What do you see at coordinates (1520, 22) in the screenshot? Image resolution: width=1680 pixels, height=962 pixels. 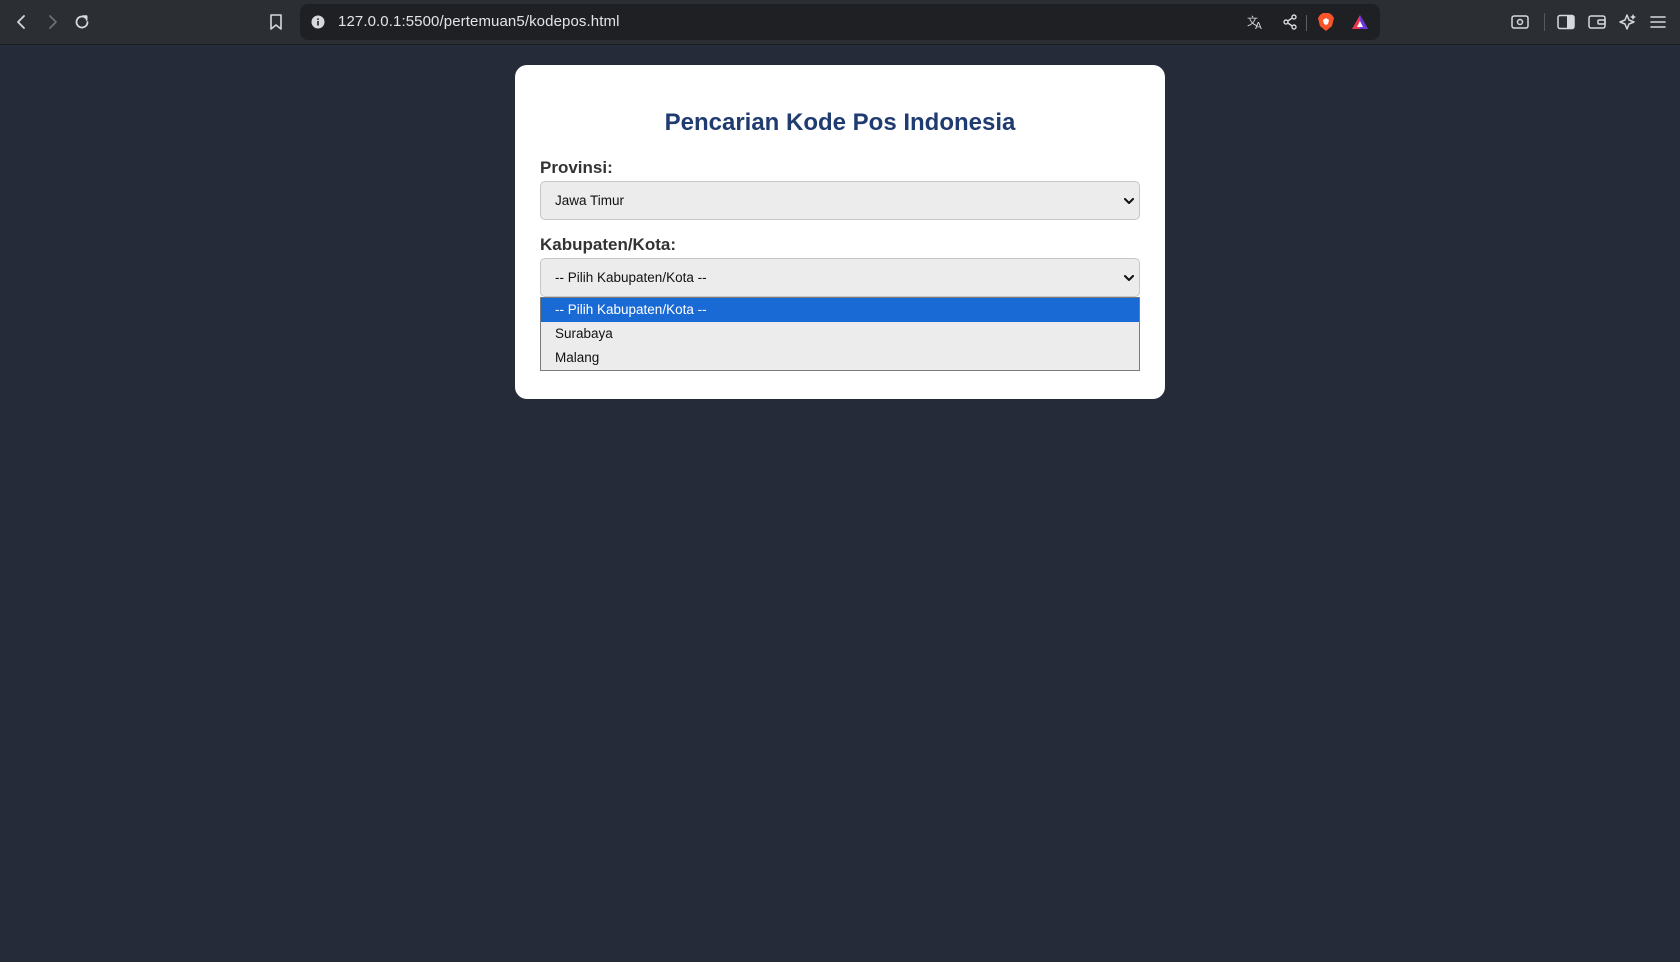 I see `screenshot-icon` at bounding box center [1520, 22].